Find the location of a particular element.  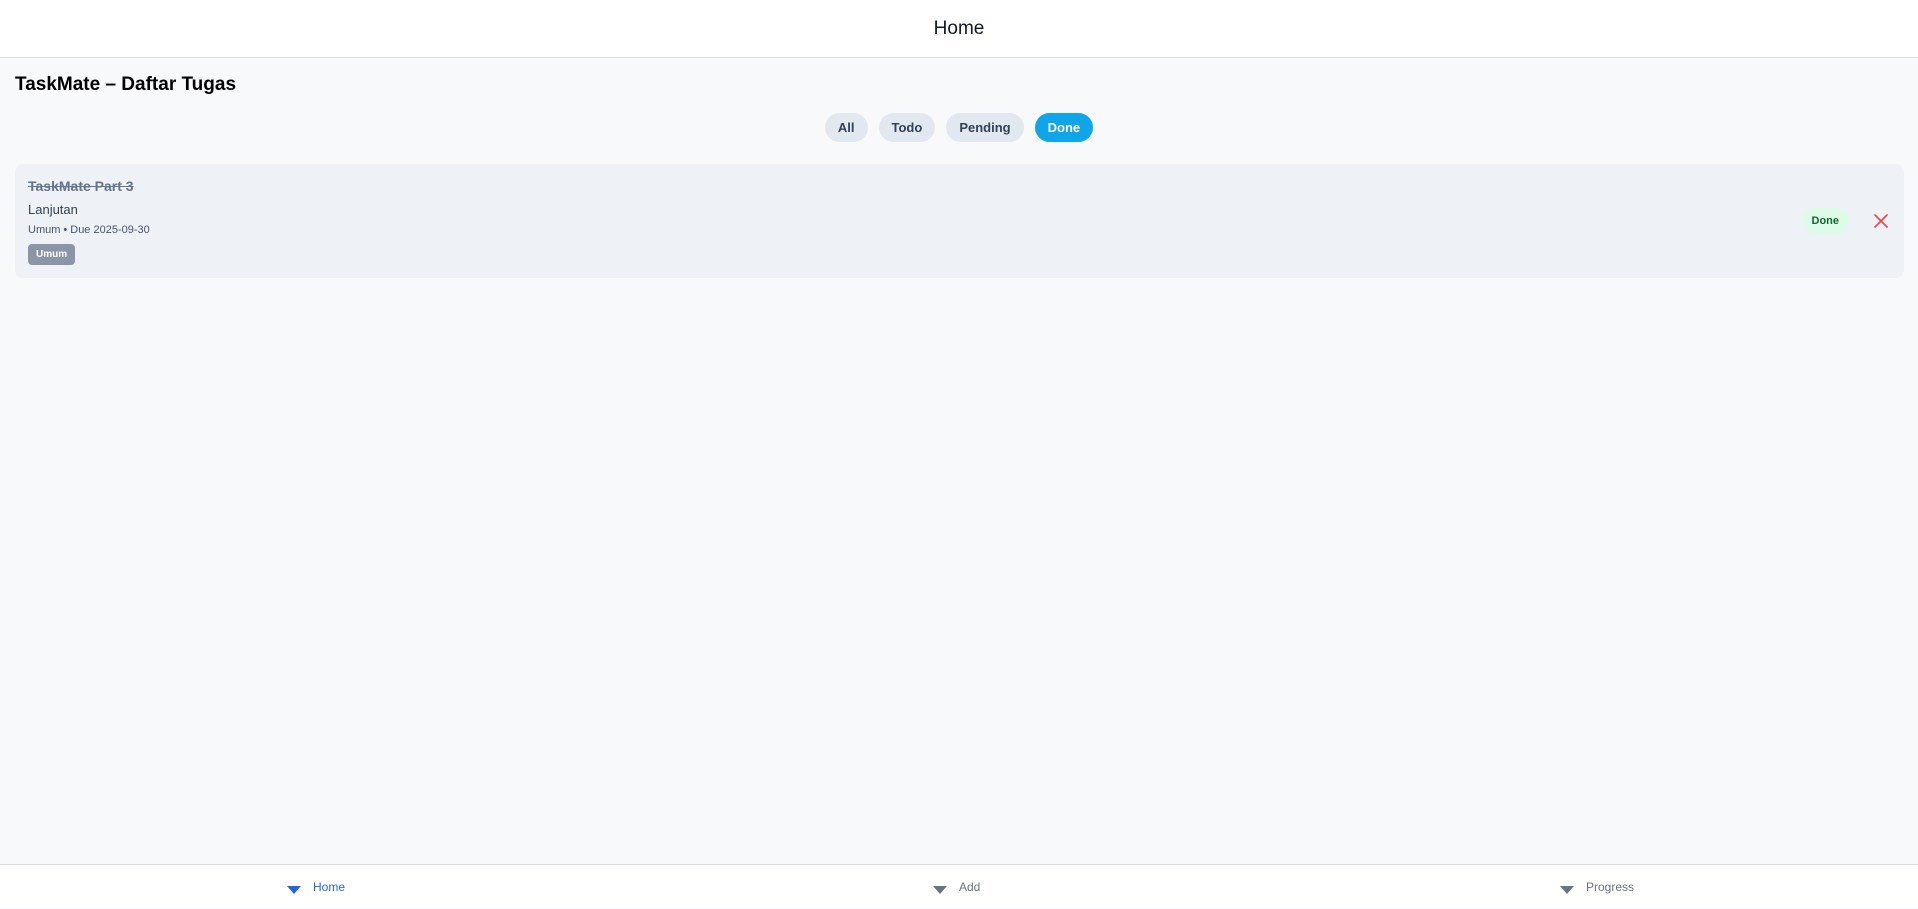

task-category: Umum is located at coordinates (44, 230).